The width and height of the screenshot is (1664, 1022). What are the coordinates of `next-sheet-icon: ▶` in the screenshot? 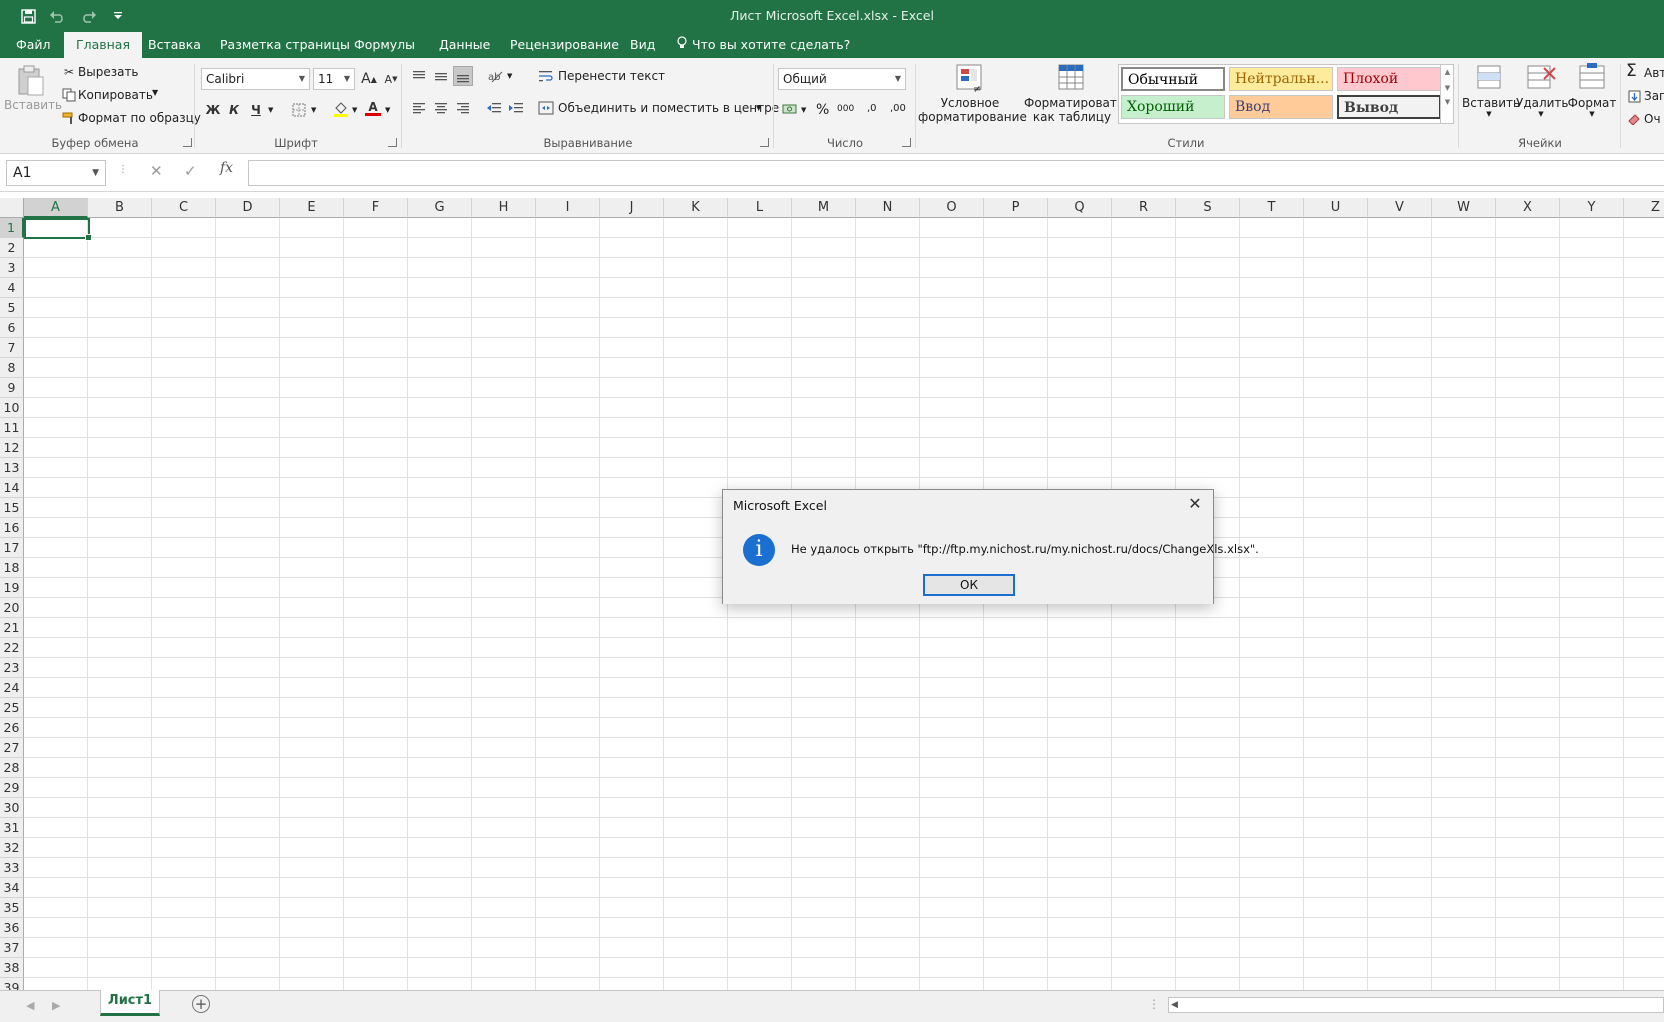 It's located at (56, 1005).